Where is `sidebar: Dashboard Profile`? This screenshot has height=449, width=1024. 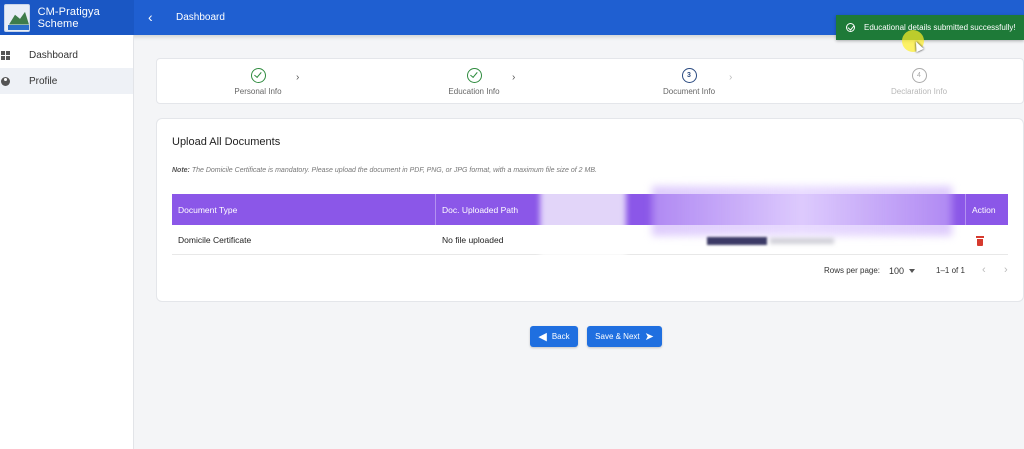
sidebar: Dashboard Profile is located at coordinates (67, 242).